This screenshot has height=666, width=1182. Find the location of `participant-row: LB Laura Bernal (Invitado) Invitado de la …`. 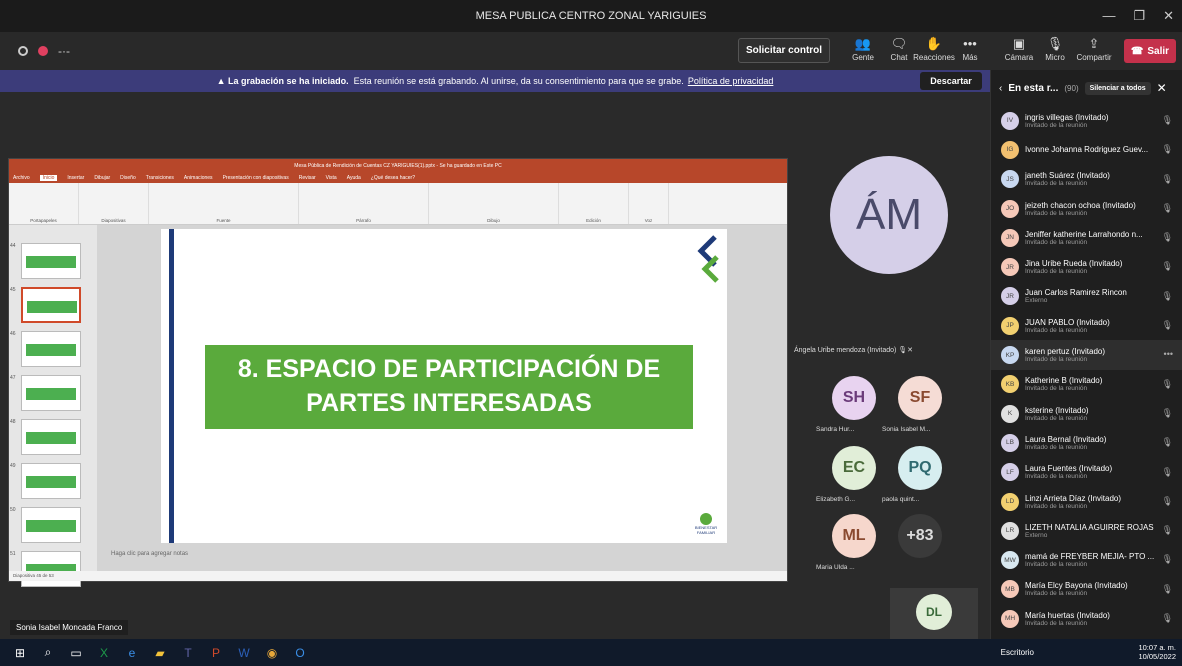

participant-row: LB Laura Bernal (Invitado) Invitado de la … is located at coordinates (1086, 442).